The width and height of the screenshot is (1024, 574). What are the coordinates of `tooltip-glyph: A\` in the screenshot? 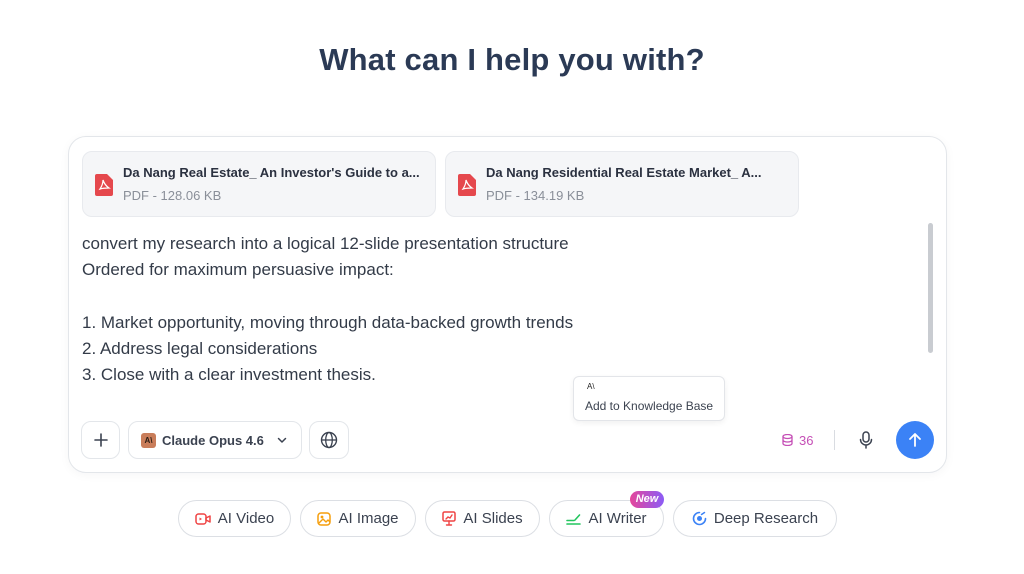 It's located at (591, 386).